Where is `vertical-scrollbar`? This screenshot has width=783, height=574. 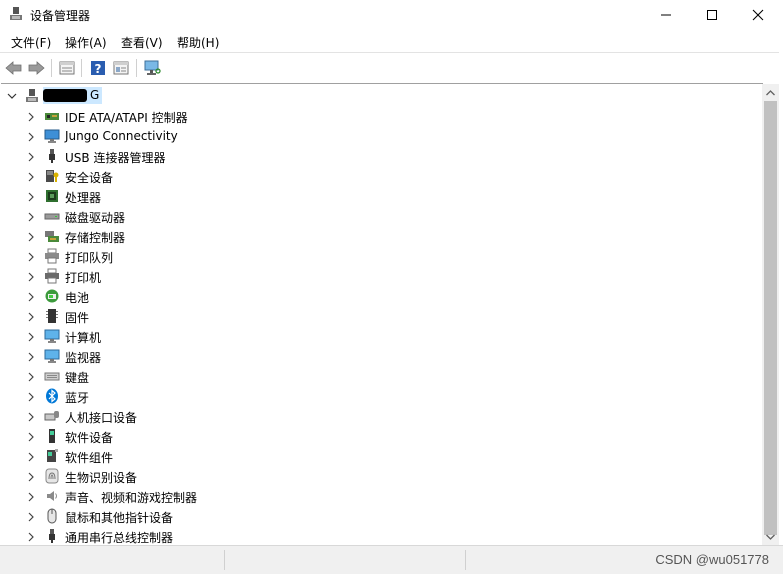 vertical-scrollbar is located at coordinates (770, 314).